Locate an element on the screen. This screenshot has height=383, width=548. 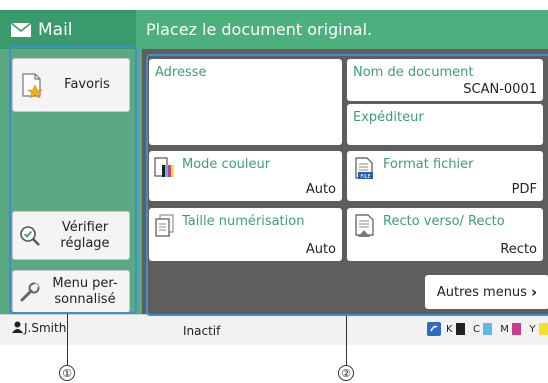
status-bar: J.Smith Inactif K C M Y is located at coordinates (274, 329).